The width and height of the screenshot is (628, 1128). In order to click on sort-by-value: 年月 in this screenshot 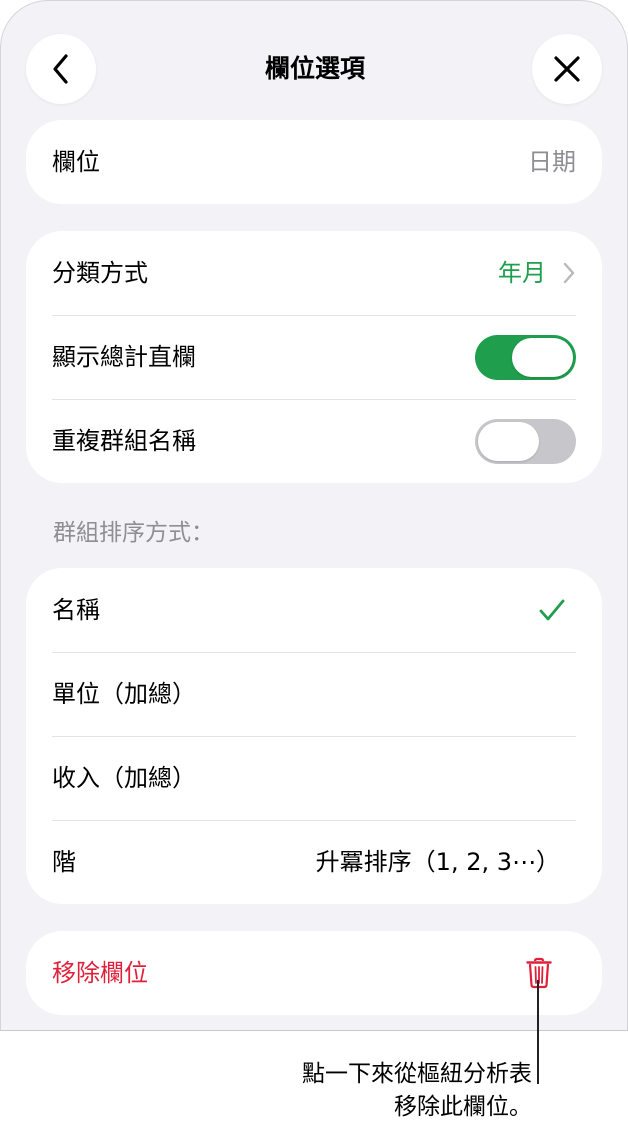, I will do `click(522, 273)`.